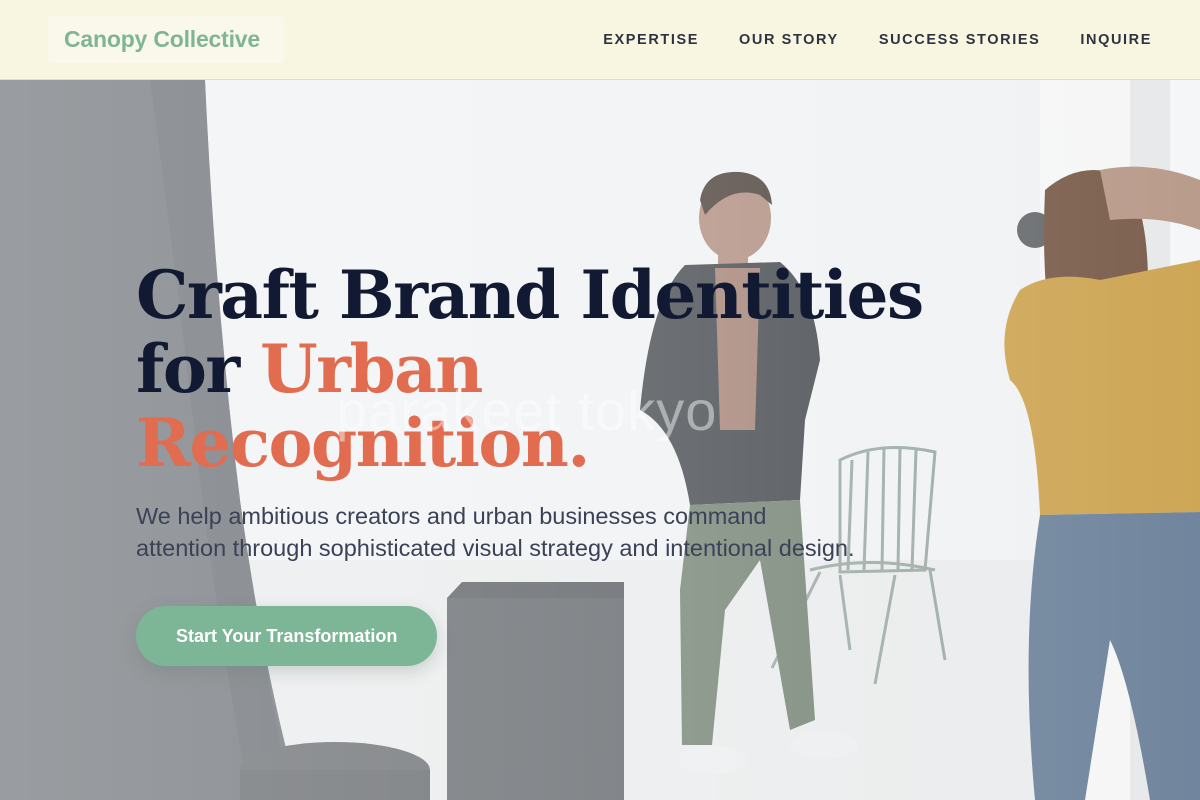  Describe the element at coordinates (789, 40) in the screenshot. I see `nav-link-our-story: OUR STORY` at that location.